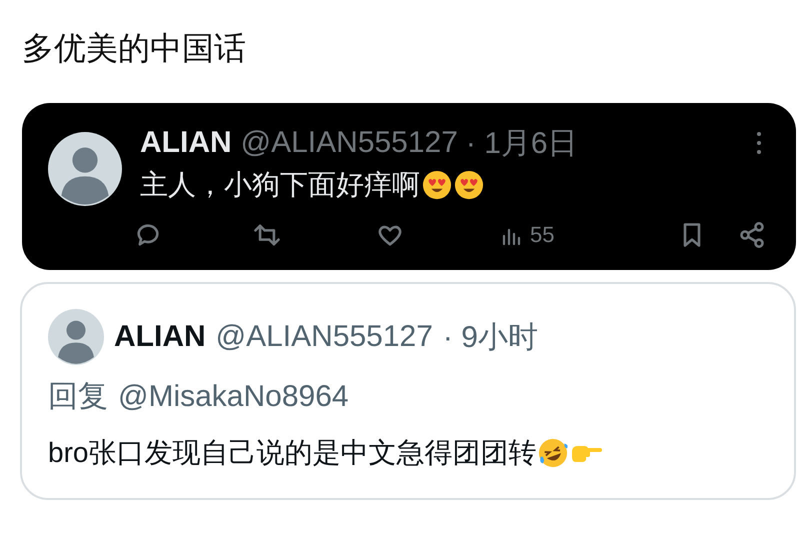 This screenshot has width=800, height=541. What do you see at coordinates (522, 144) in the screenshot?
I see `post-time: · 1月6日` at bounding box center [522, 144].